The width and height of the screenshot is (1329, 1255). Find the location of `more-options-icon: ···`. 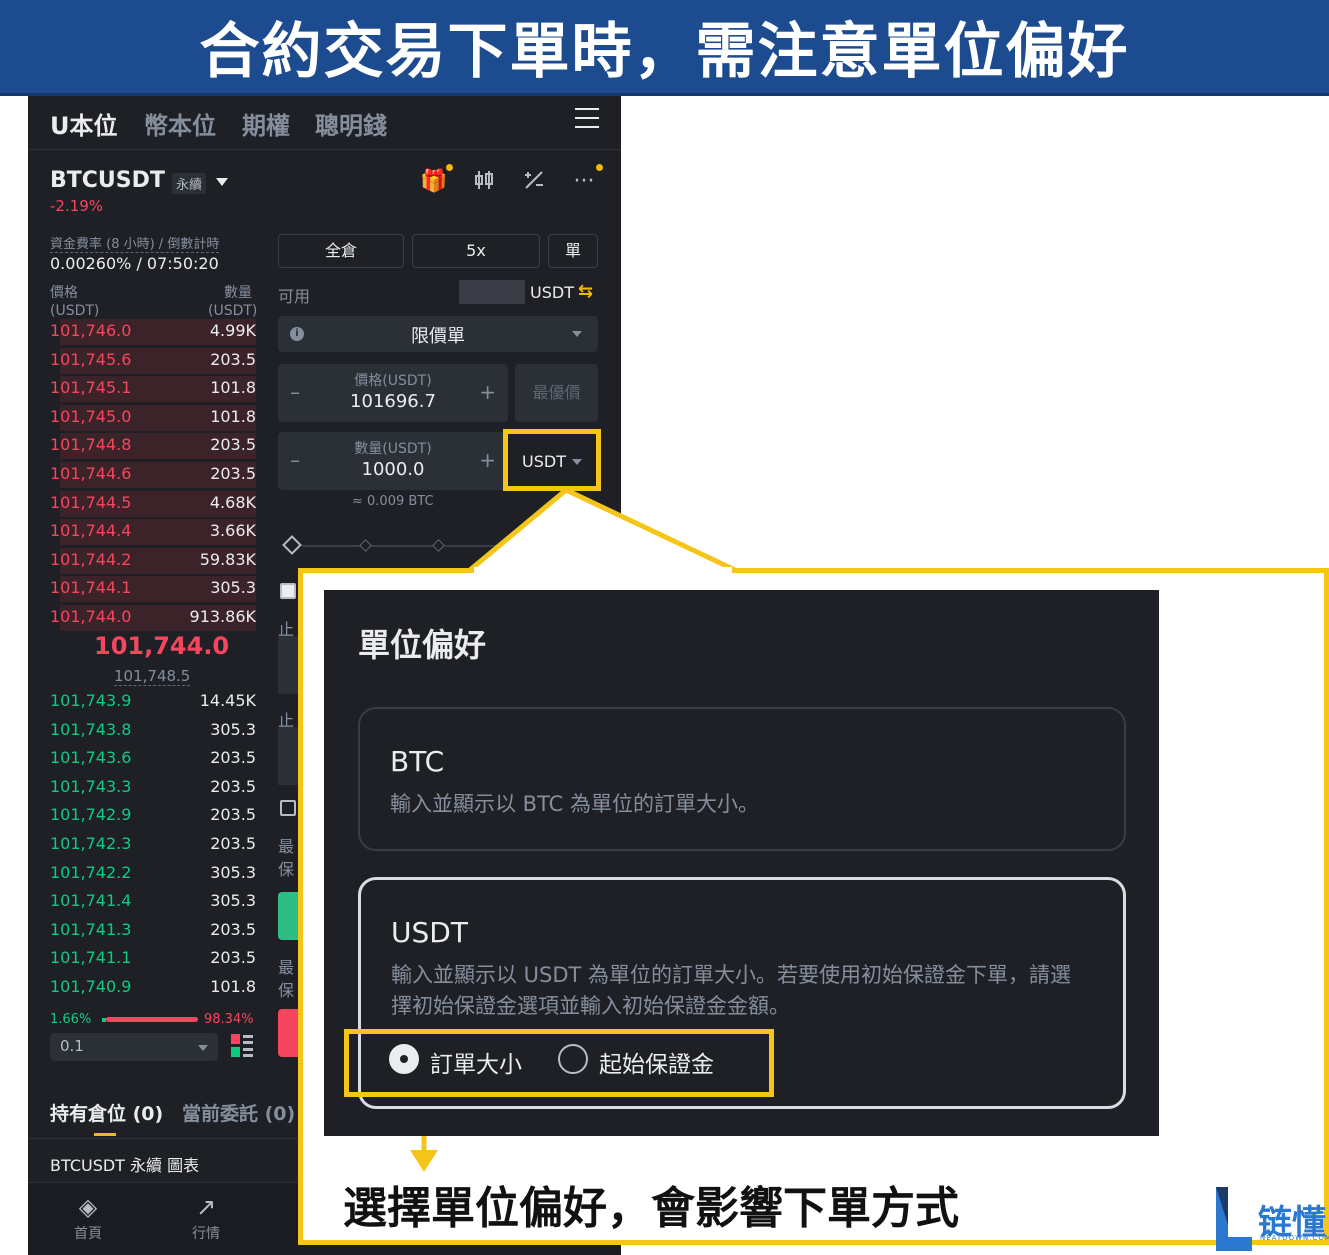

more-options-icon: ··· is located at coordinates (584, 182).